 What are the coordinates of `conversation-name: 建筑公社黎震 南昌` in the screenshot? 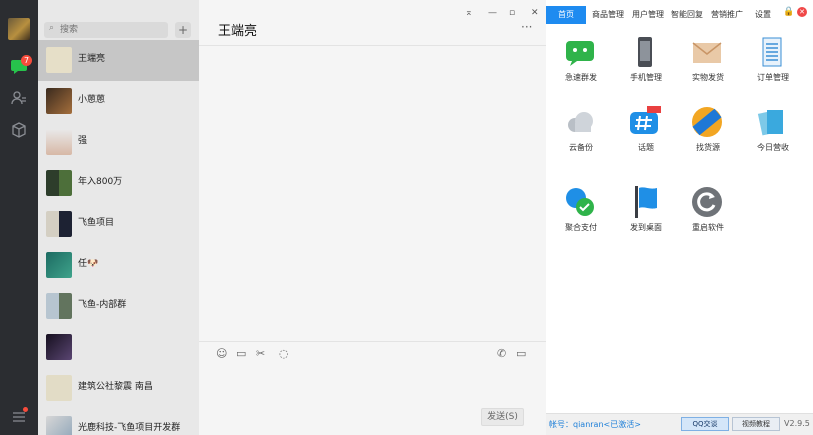 It's located at (115, 387).